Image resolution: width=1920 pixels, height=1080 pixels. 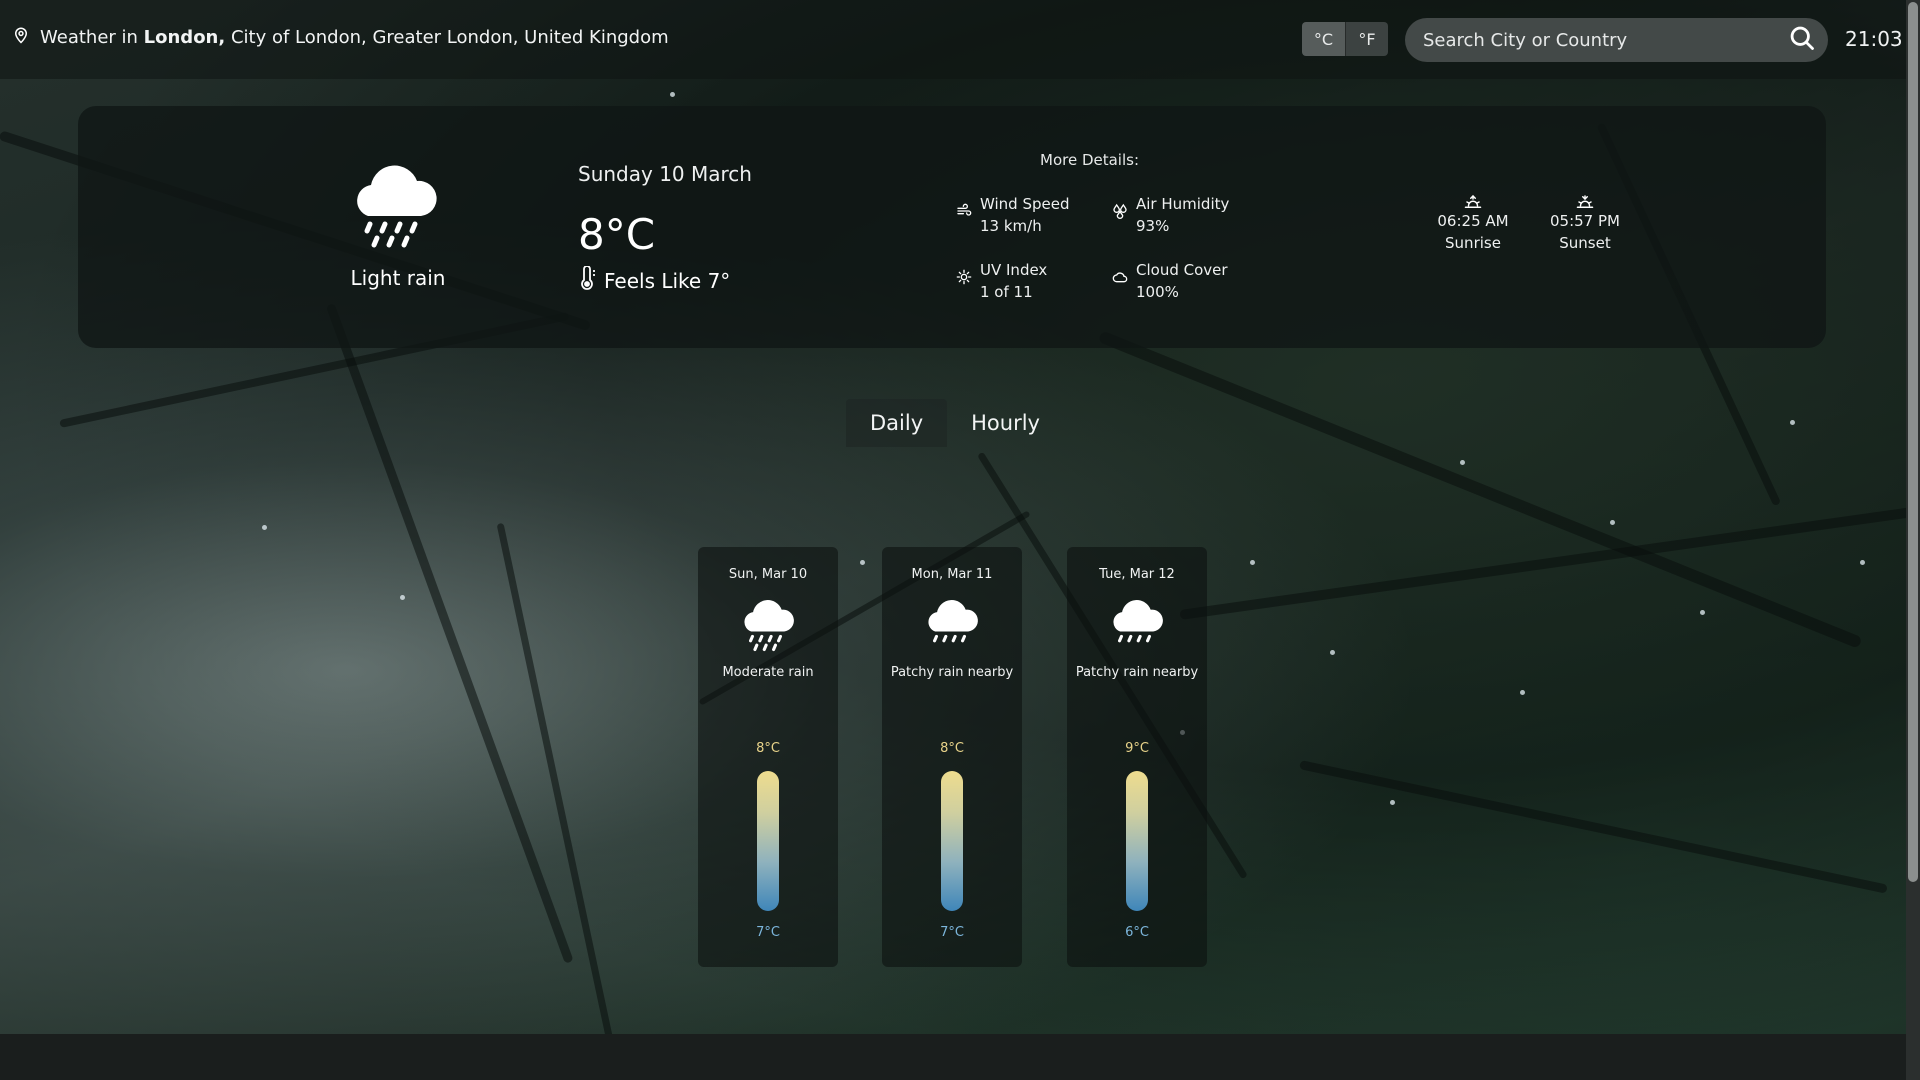 What do you see at coordinates (1802, 40) in the screenshot?
I see `search-icon` at bounding box center [1802, 40].